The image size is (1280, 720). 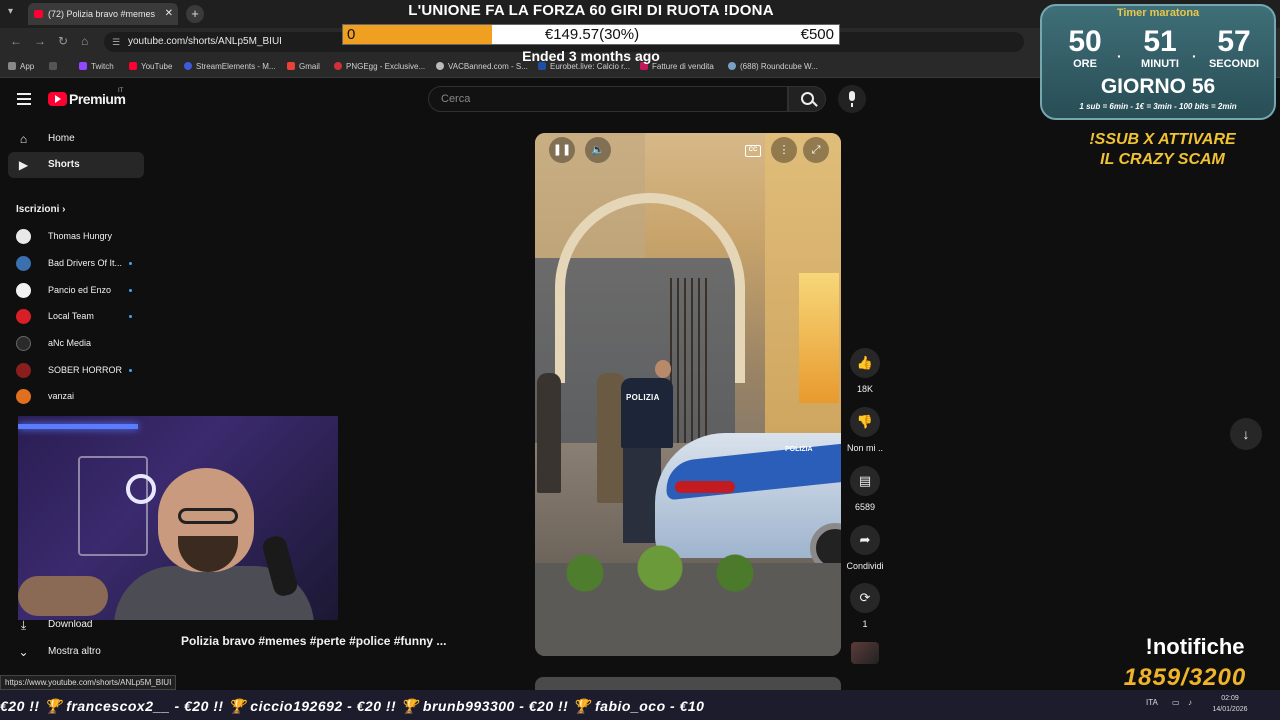 I want to click on thumbs-up-icon: 👍, so click(x=865, y=363).